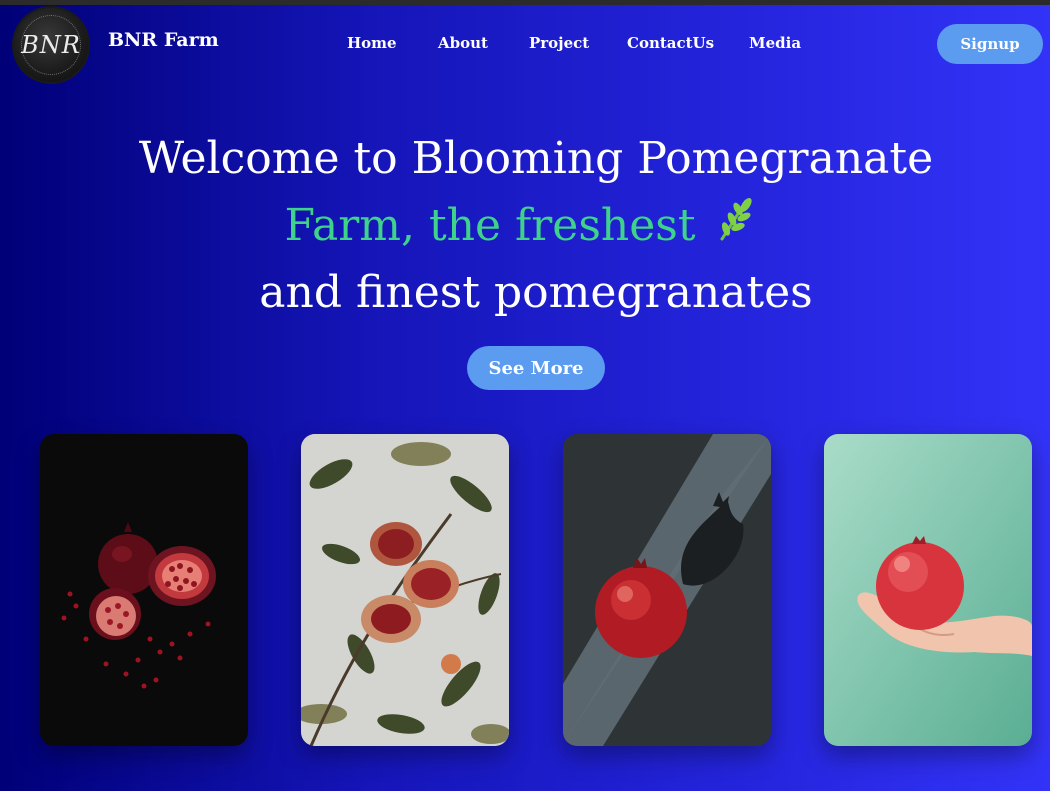  I want to click on see-more-button: See More, so click(536, 368).